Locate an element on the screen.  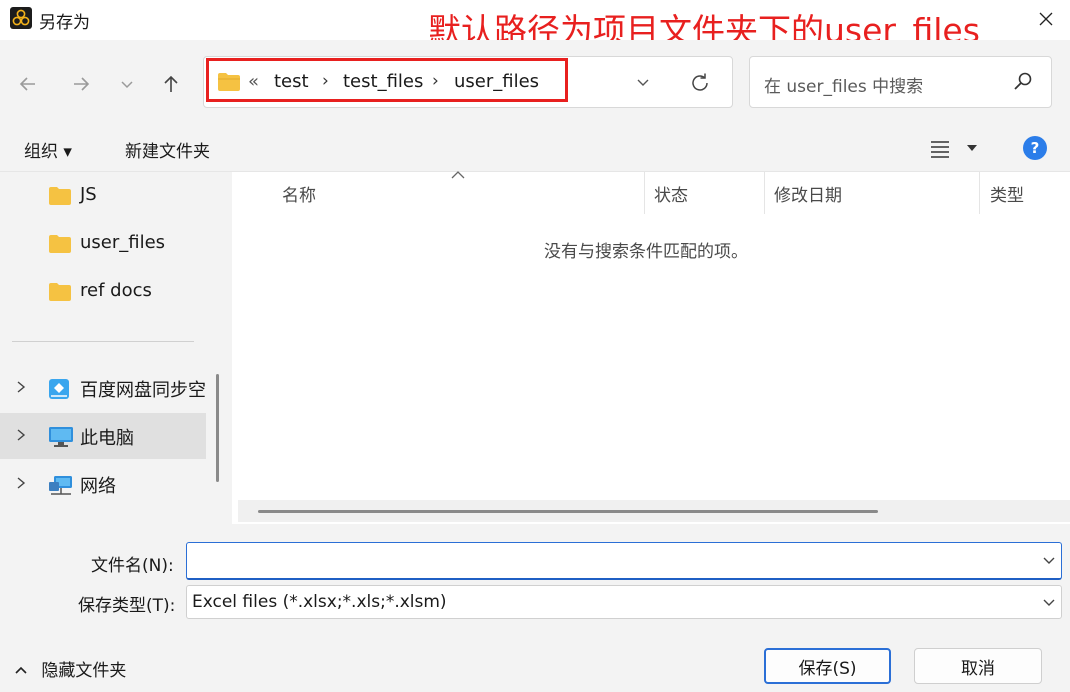
filename-label: 文件名(N): is located at coordinates (132, 566).